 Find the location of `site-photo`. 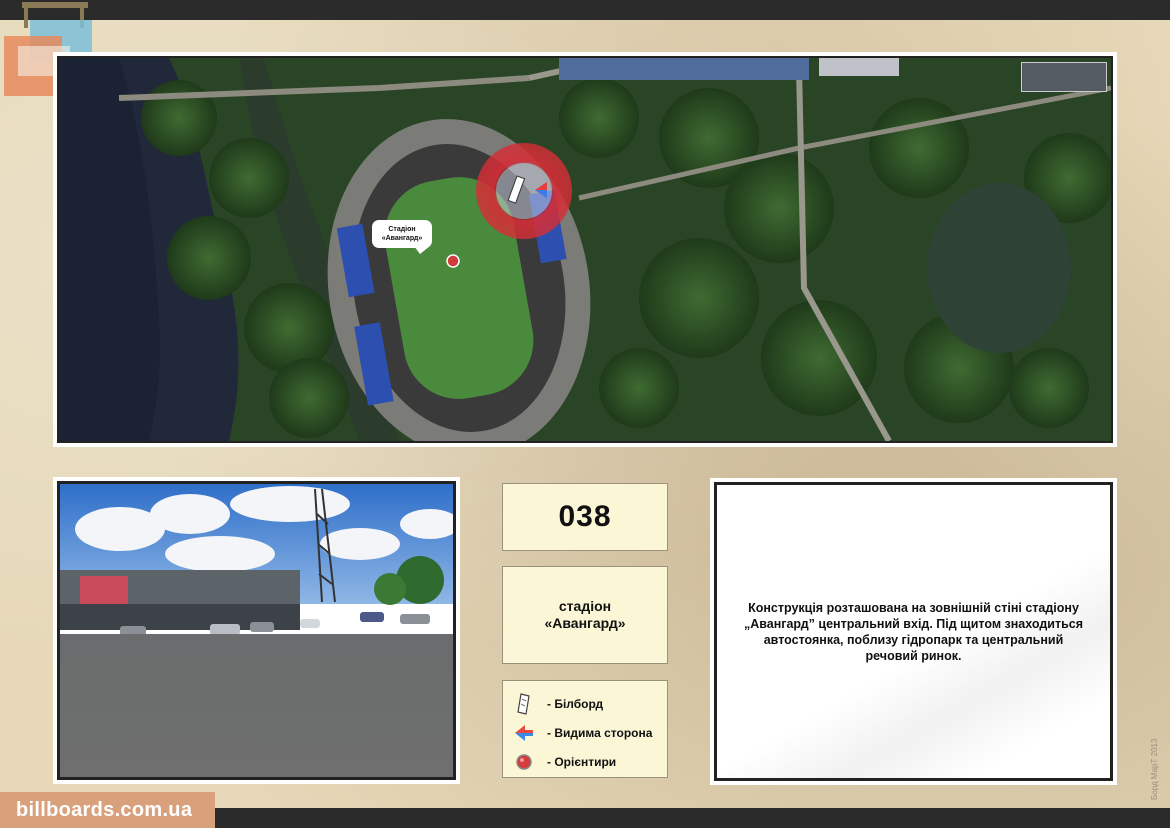

site-photo is located at coordinates (256, 630).